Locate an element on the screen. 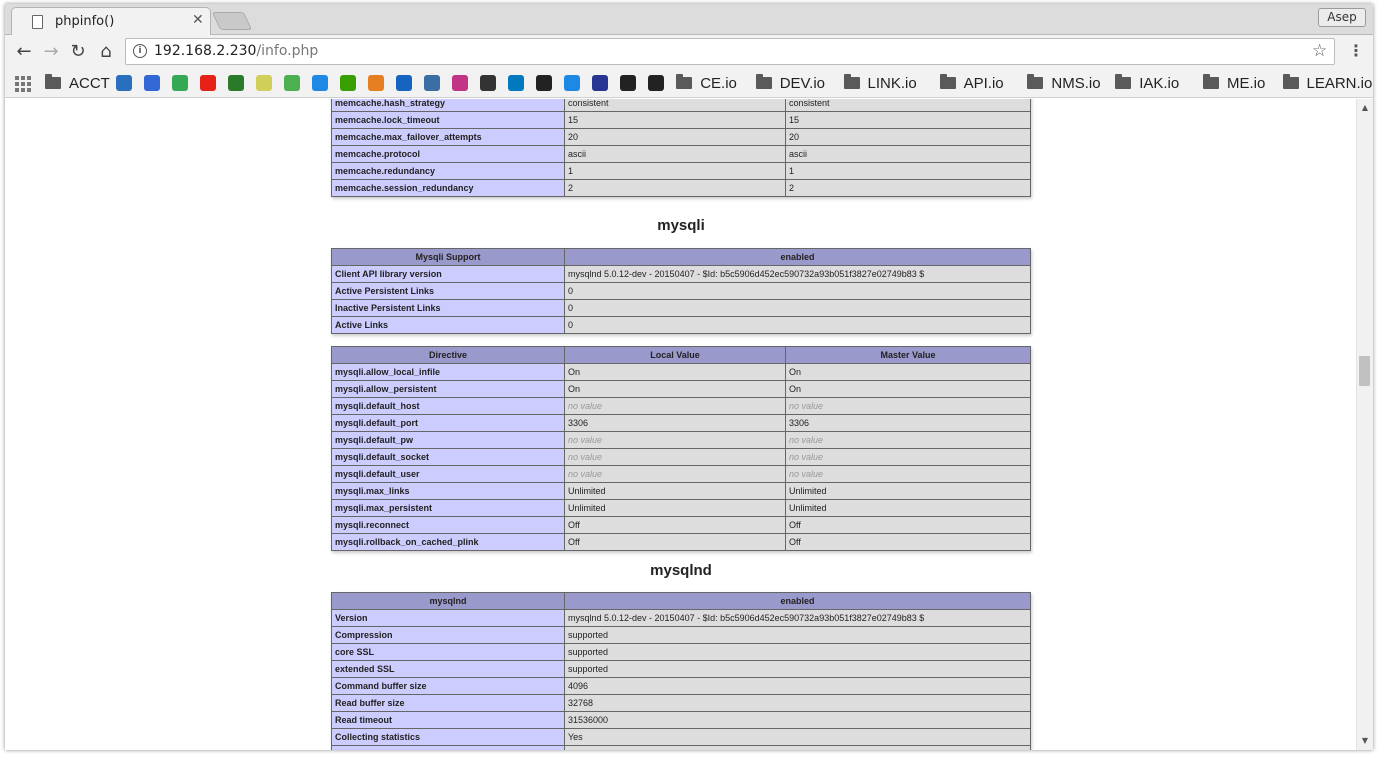  directive-value: no value is located at coordinates (908, 406).